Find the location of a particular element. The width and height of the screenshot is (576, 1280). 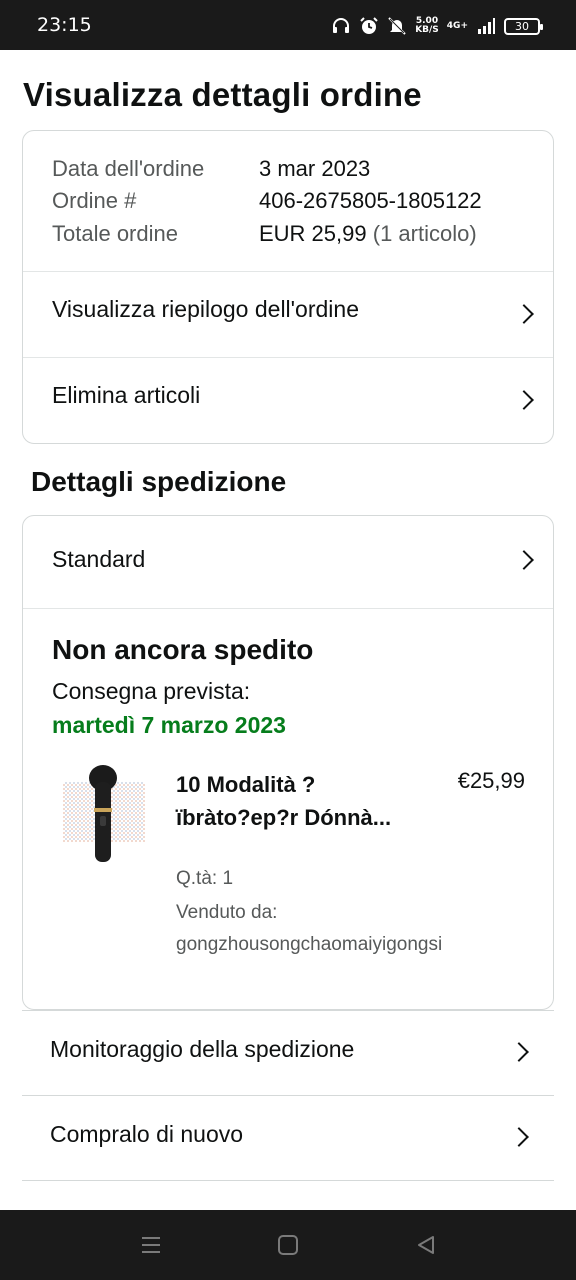

status-bar: 23:15 5.00 KB/S 4G+ 30 is located at coordinates (288, 25).